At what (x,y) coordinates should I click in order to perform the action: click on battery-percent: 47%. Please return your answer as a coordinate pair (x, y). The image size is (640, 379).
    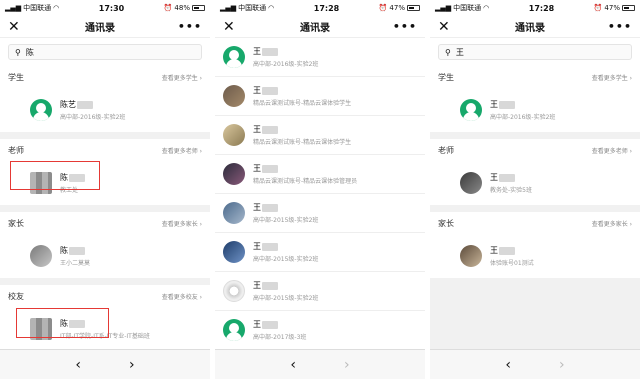
    Looking at the image, I should click on (397, 8).